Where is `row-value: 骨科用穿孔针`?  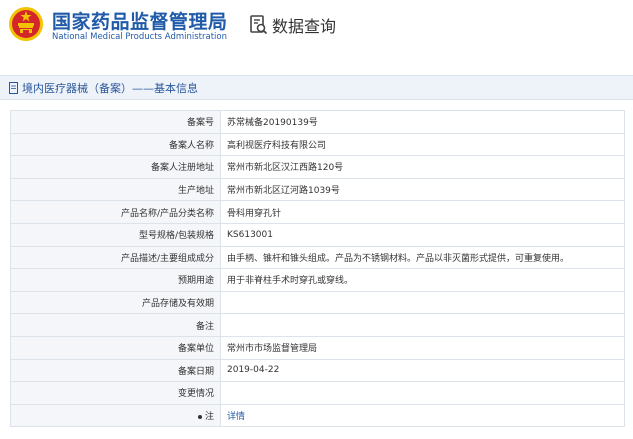 row-value: 骨科用穿孔针 is located at coordinates (422, 212).